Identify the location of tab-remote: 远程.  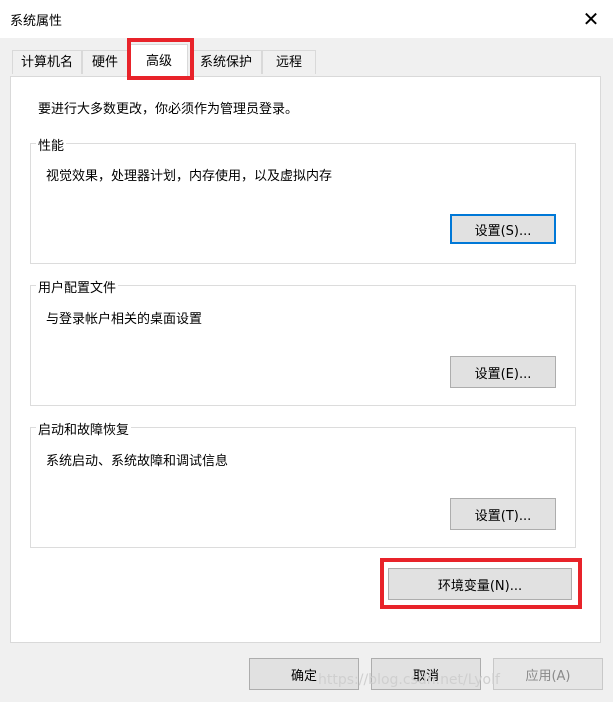
(289, 62).